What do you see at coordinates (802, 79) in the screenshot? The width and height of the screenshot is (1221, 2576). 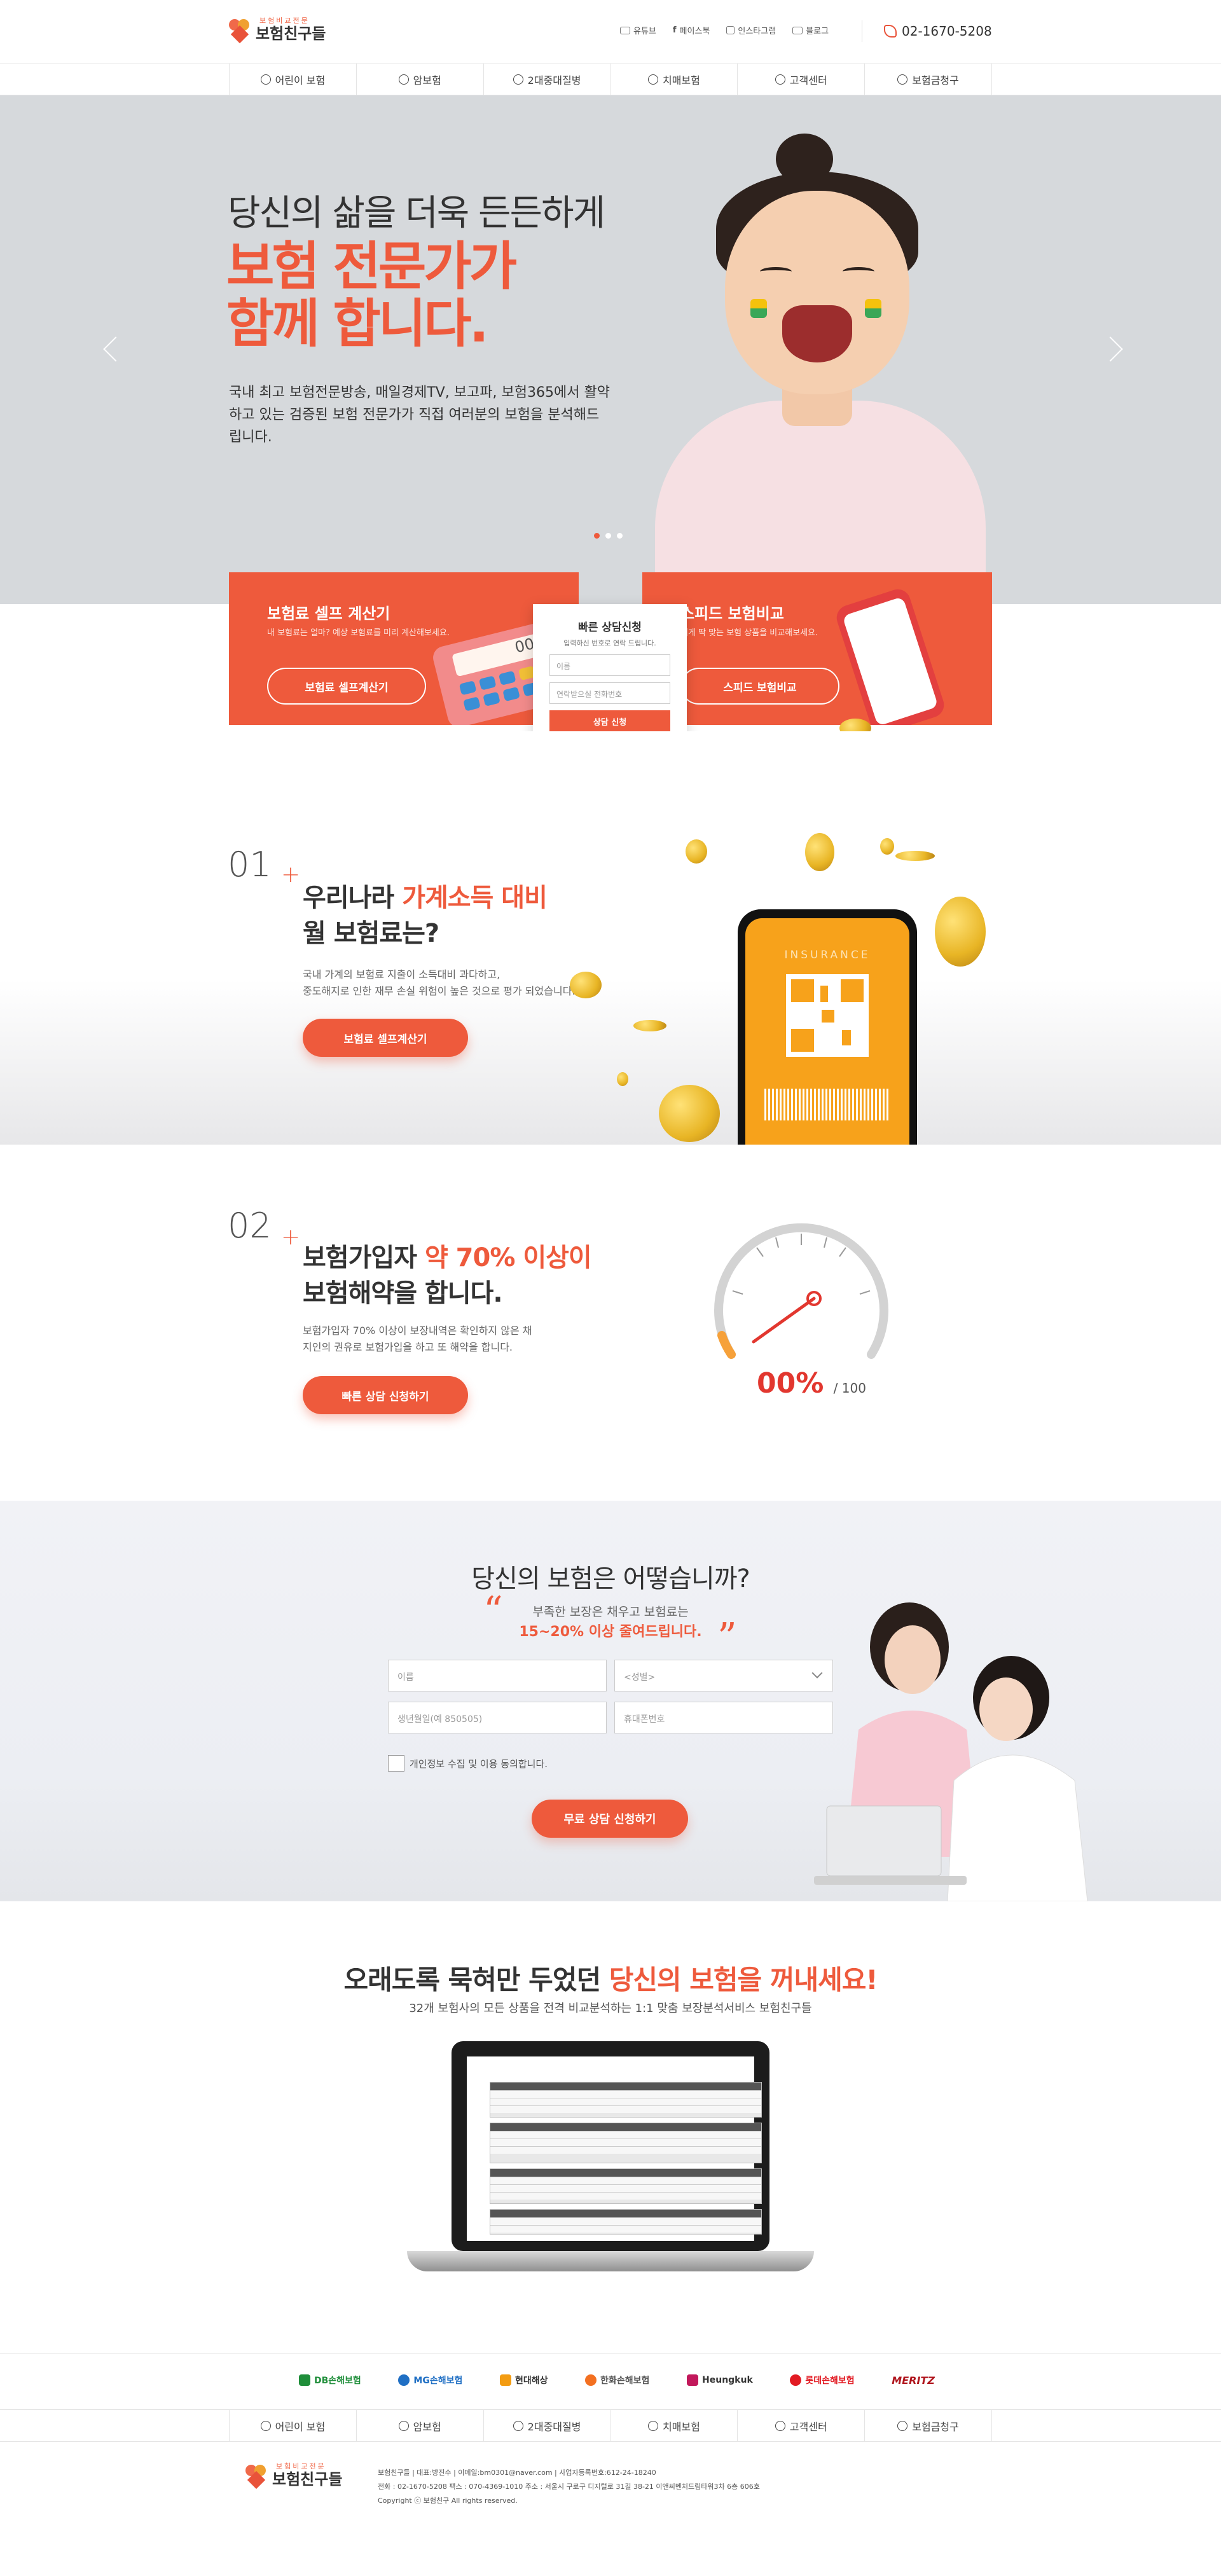 I see `nav-item-customer-center: 고객센터` at bounding box center [802, 79].